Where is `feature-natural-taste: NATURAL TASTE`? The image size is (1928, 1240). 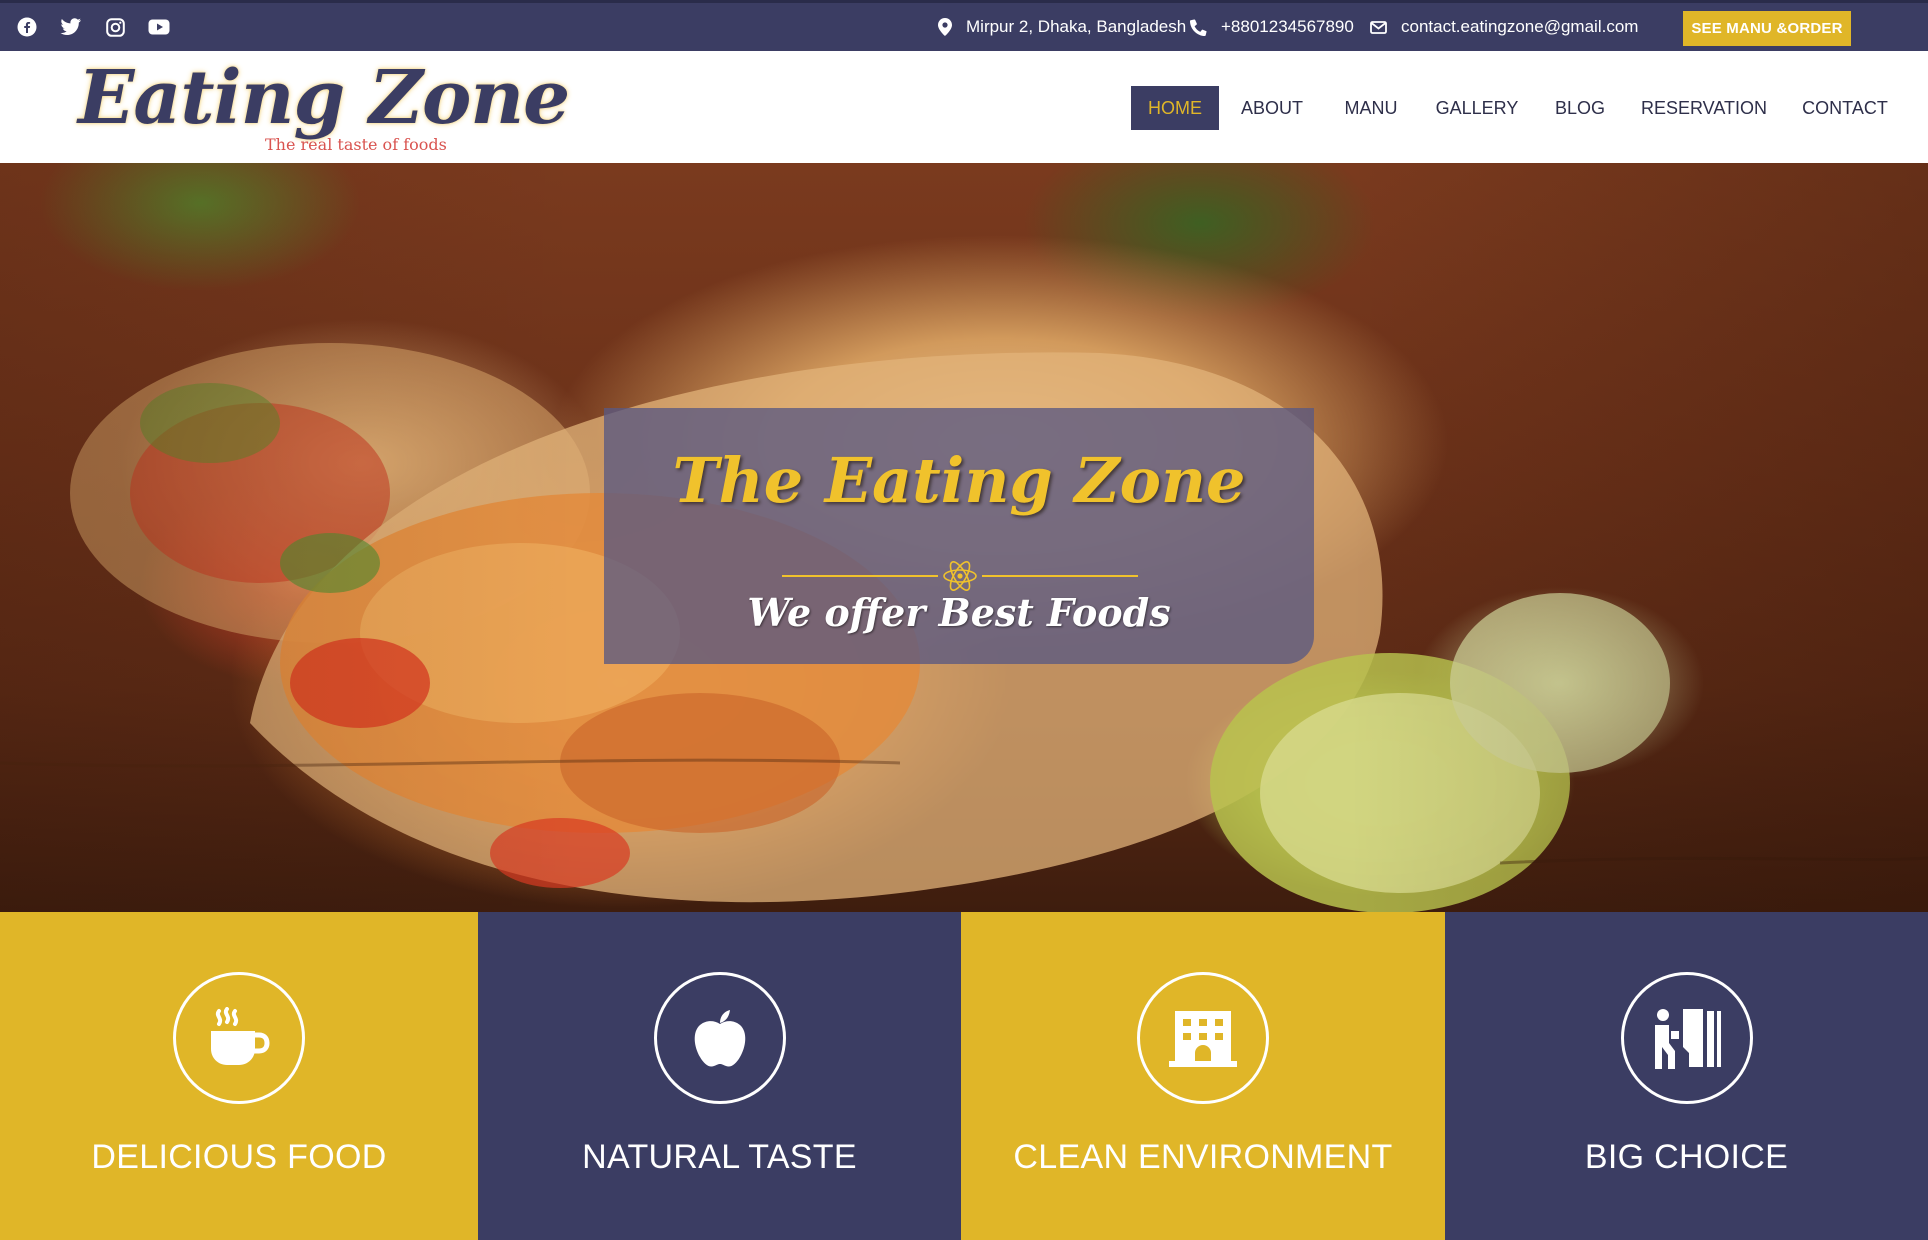 feature-natural-taste: NATURAL TASTE is located at coordinates (719, 1076).